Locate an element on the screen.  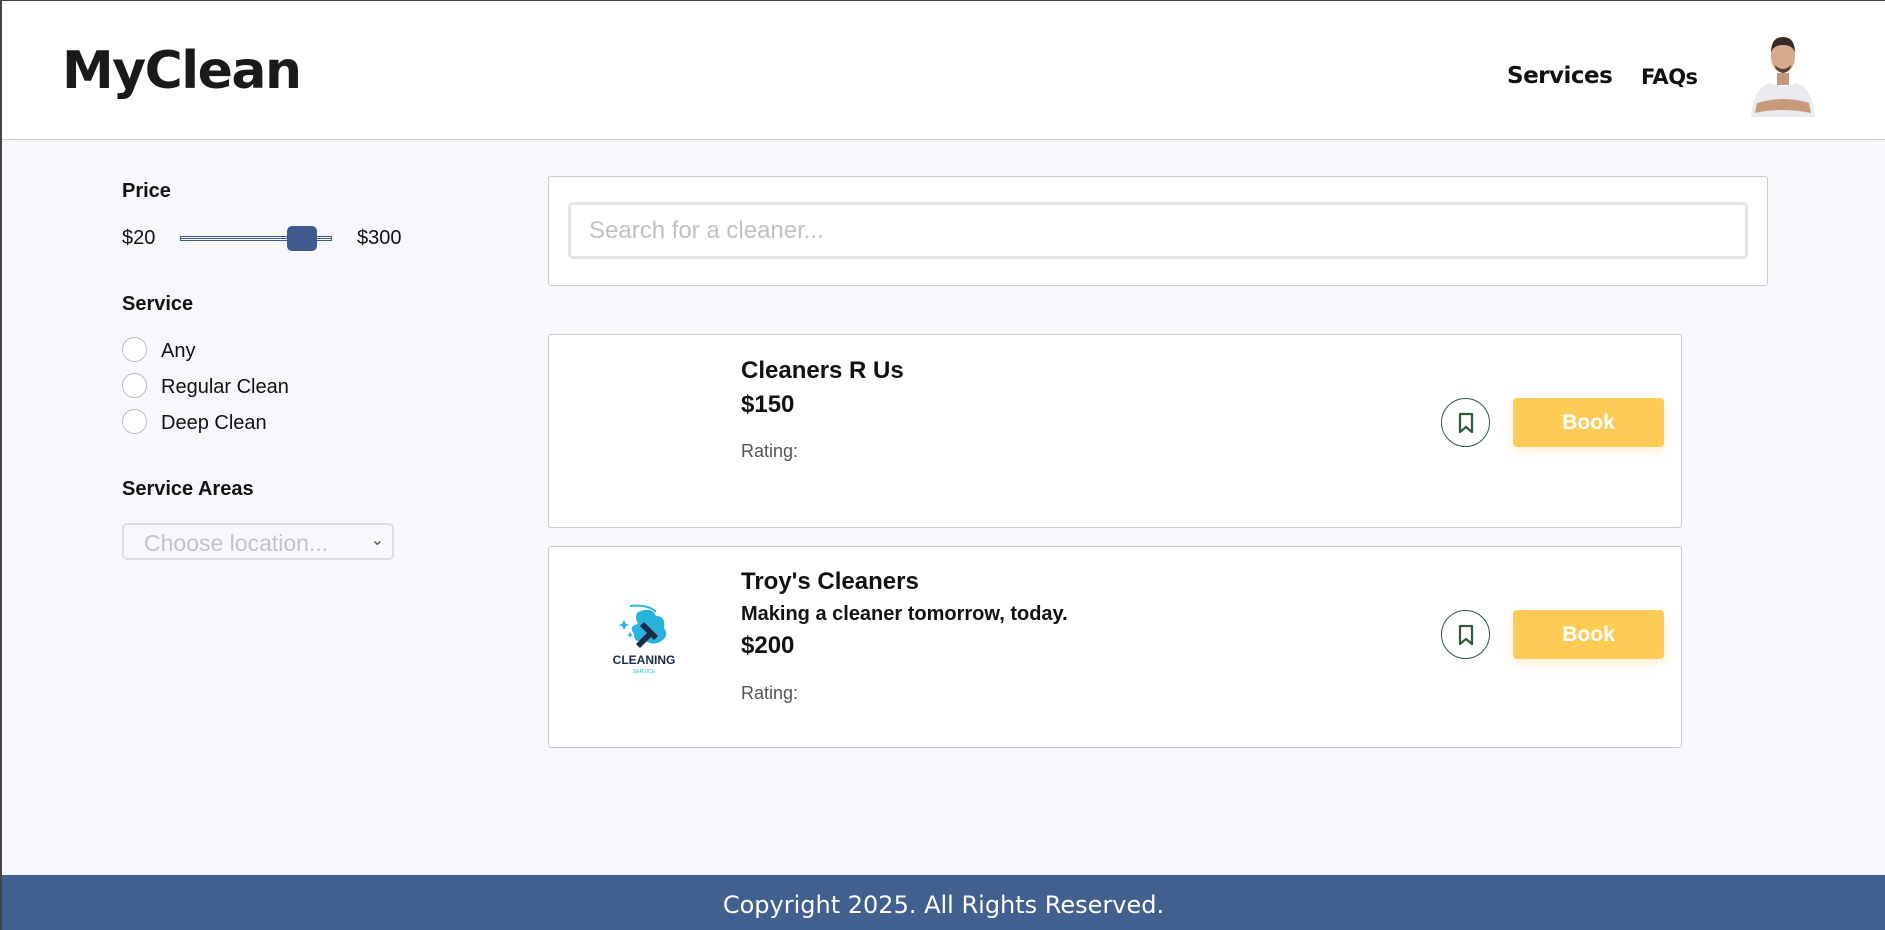
radio-label: Regular Clean is located at coordinates (225, 387).